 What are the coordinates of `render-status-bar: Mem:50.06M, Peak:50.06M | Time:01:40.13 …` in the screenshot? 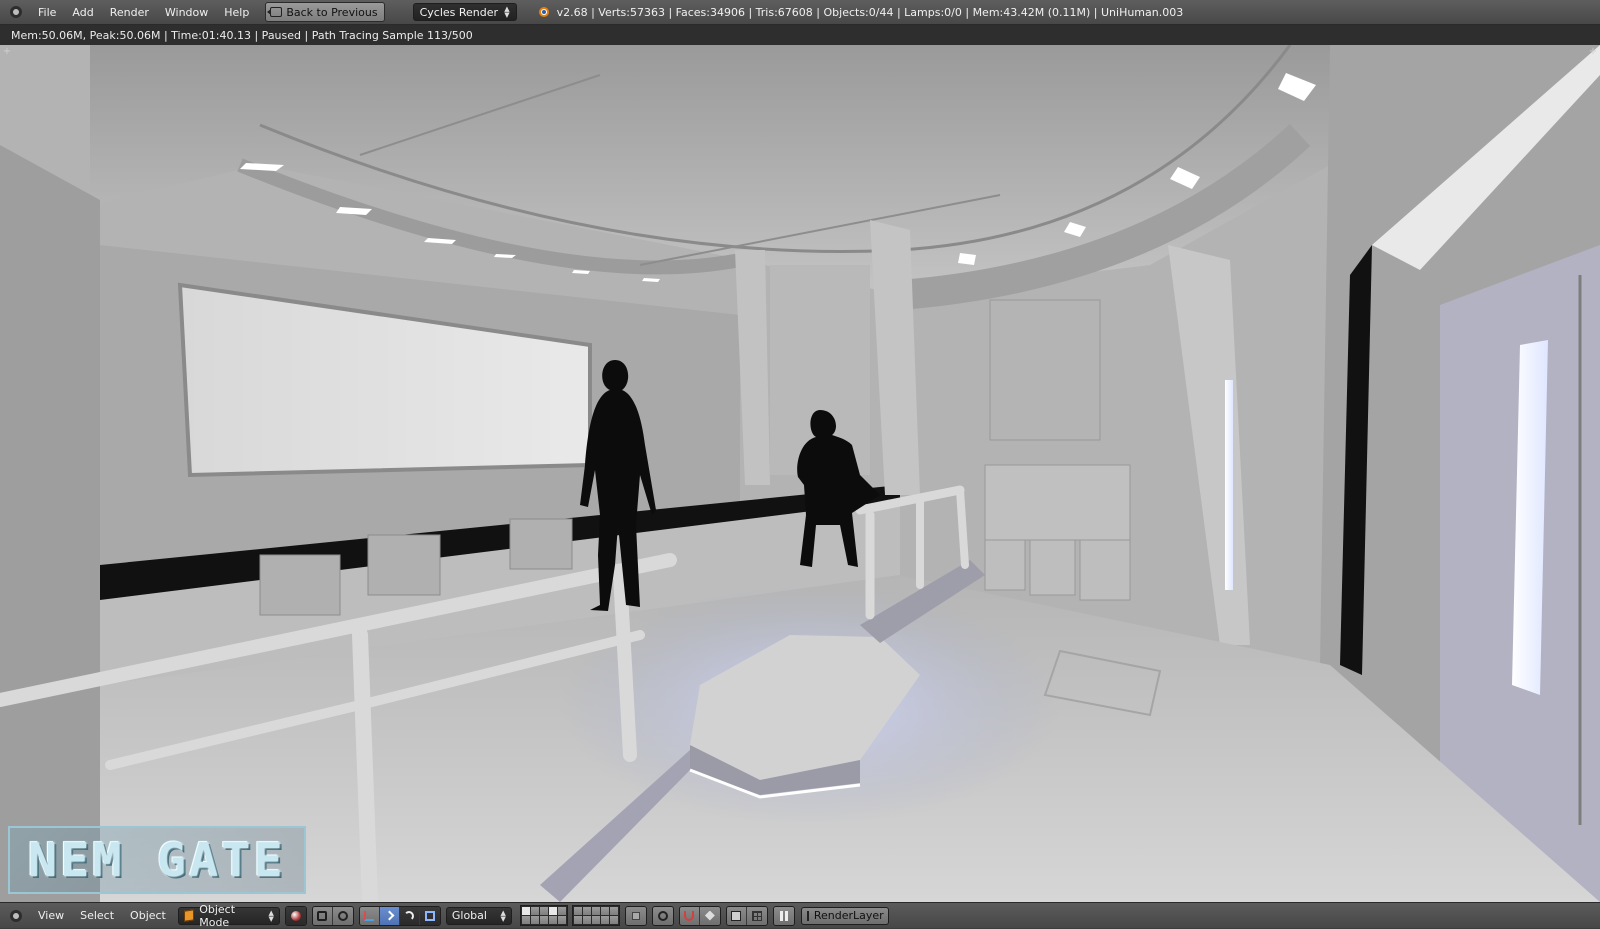 It's located at (800, 35).